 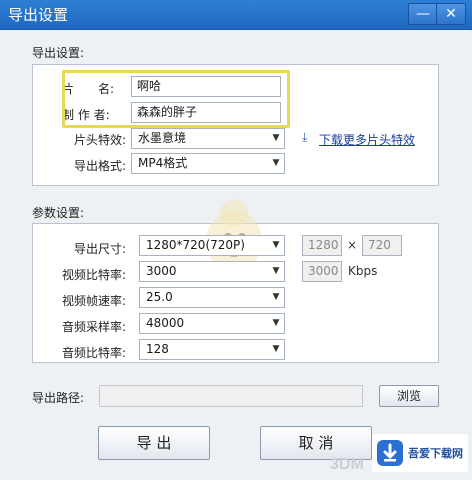 I want to click on close-icon: ✕, so click(x=451, y=14).